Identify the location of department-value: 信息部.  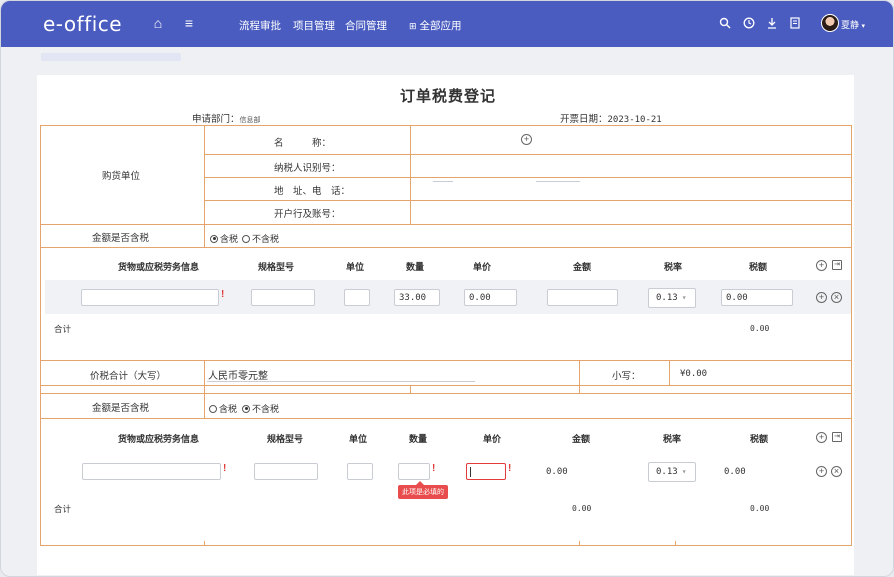
(250, 120).